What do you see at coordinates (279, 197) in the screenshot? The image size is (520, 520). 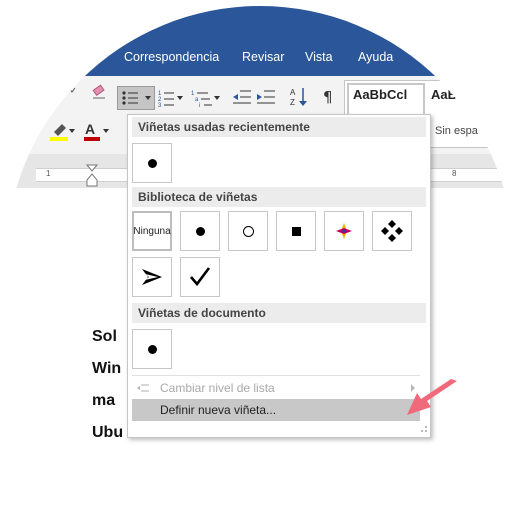 I see `bullet-library-heading: Biblioteca de viñetas` at bounding box center [279, 197].